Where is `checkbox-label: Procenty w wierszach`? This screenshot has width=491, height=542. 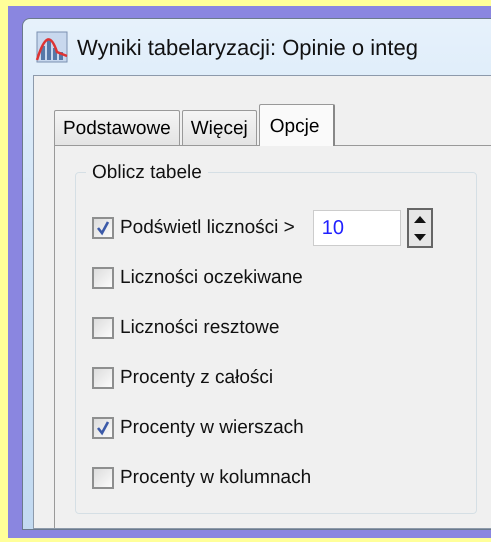
checkbox-label: Procenty w wierszach is located at coordinates (212, 428).